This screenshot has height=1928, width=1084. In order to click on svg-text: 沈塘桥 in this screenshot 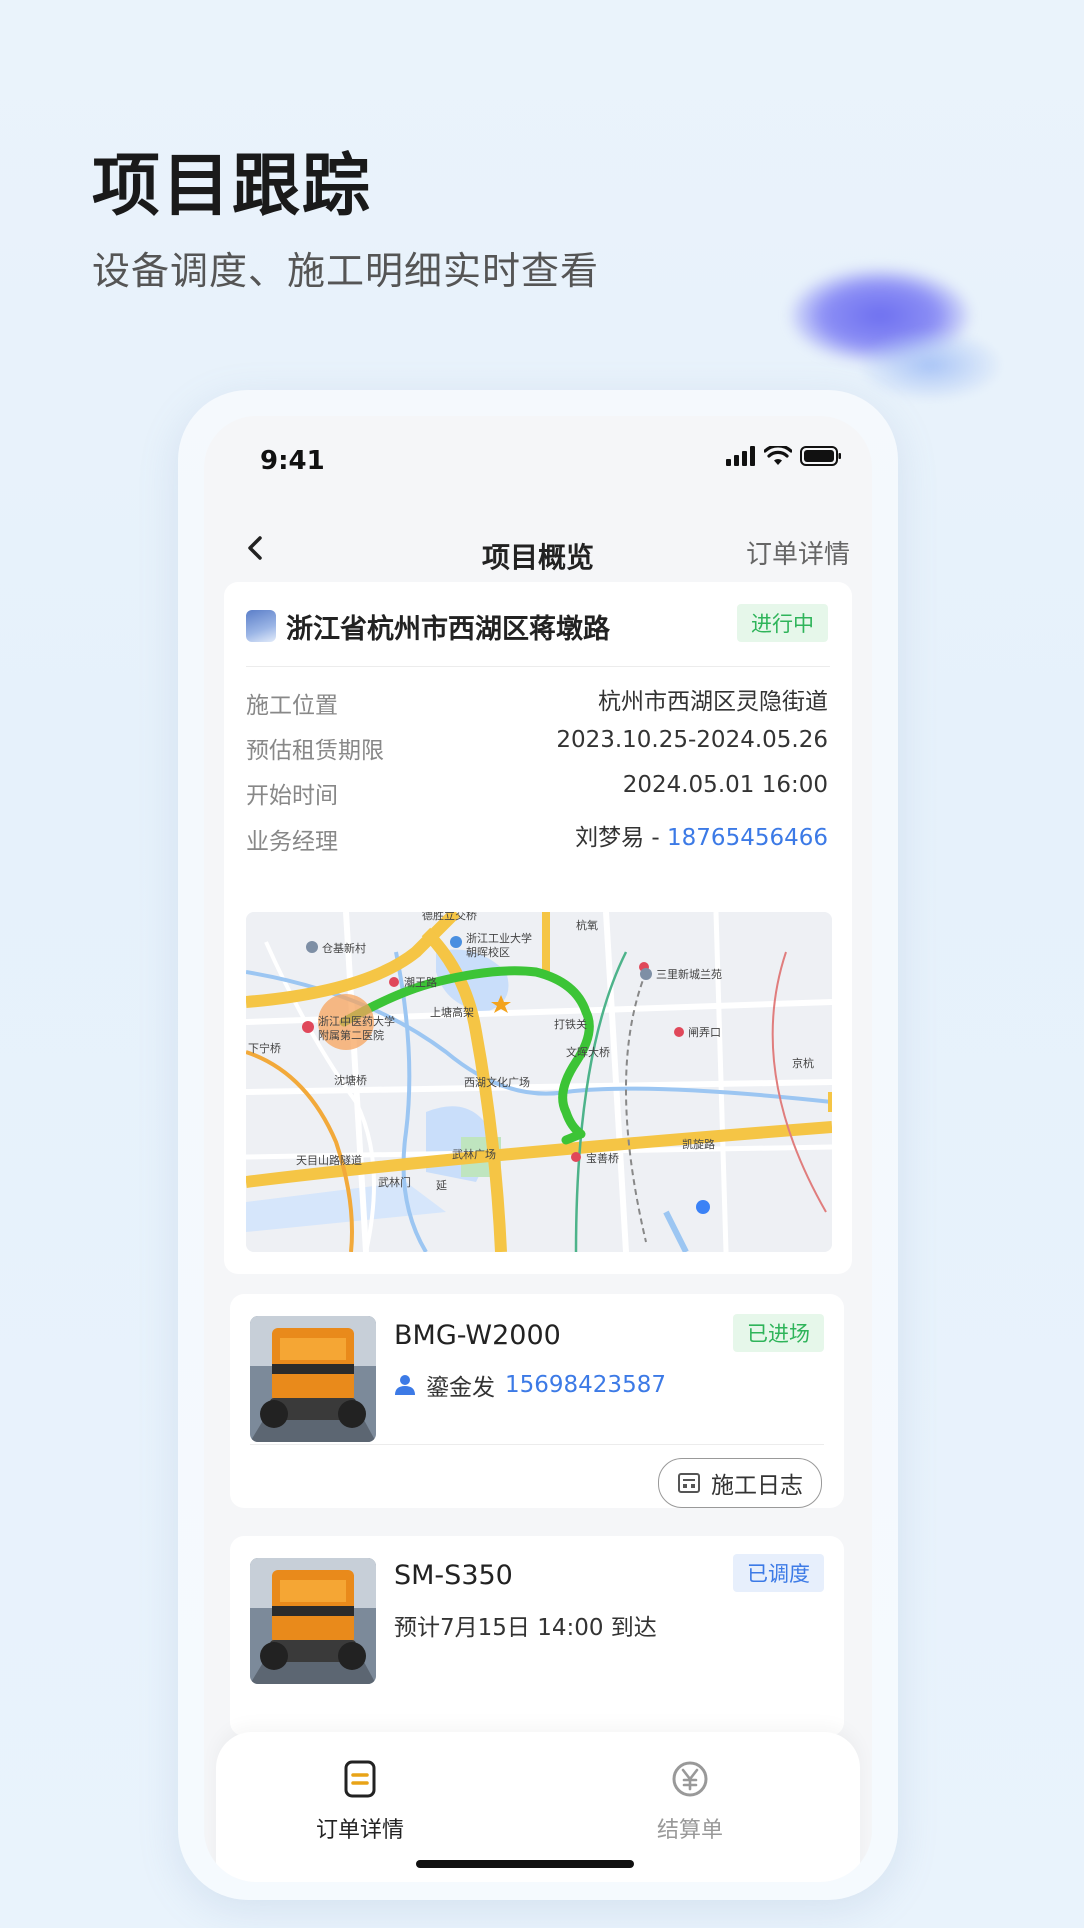, I will do `click(350, 1080)`.